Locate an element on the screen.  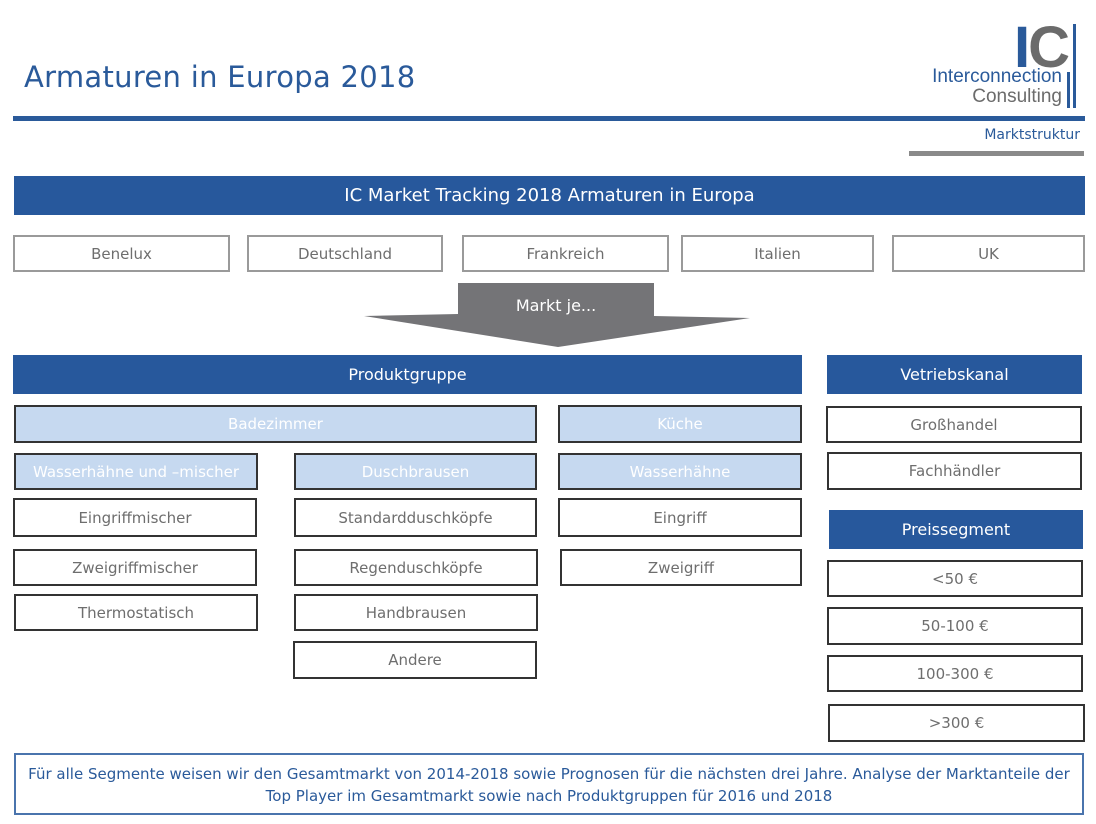
subcategory-kueche-wasserhaehne: Wasserhähne is located at coordinates (680, 471).